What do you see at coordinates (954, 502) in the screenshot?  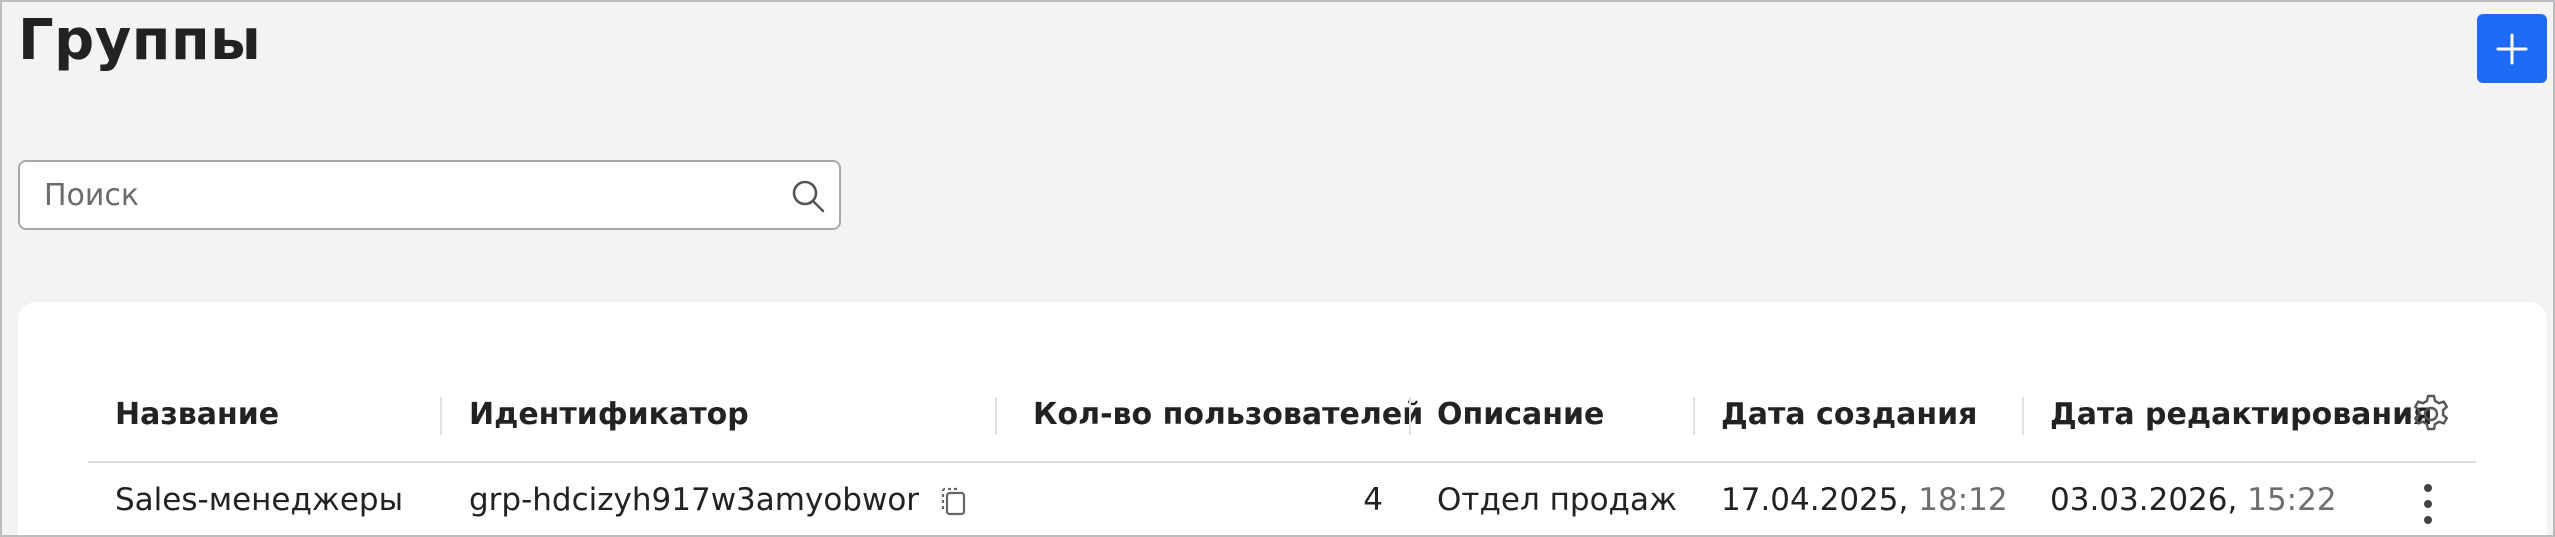 I see `copy-icon` at bounding box center [954, 502].